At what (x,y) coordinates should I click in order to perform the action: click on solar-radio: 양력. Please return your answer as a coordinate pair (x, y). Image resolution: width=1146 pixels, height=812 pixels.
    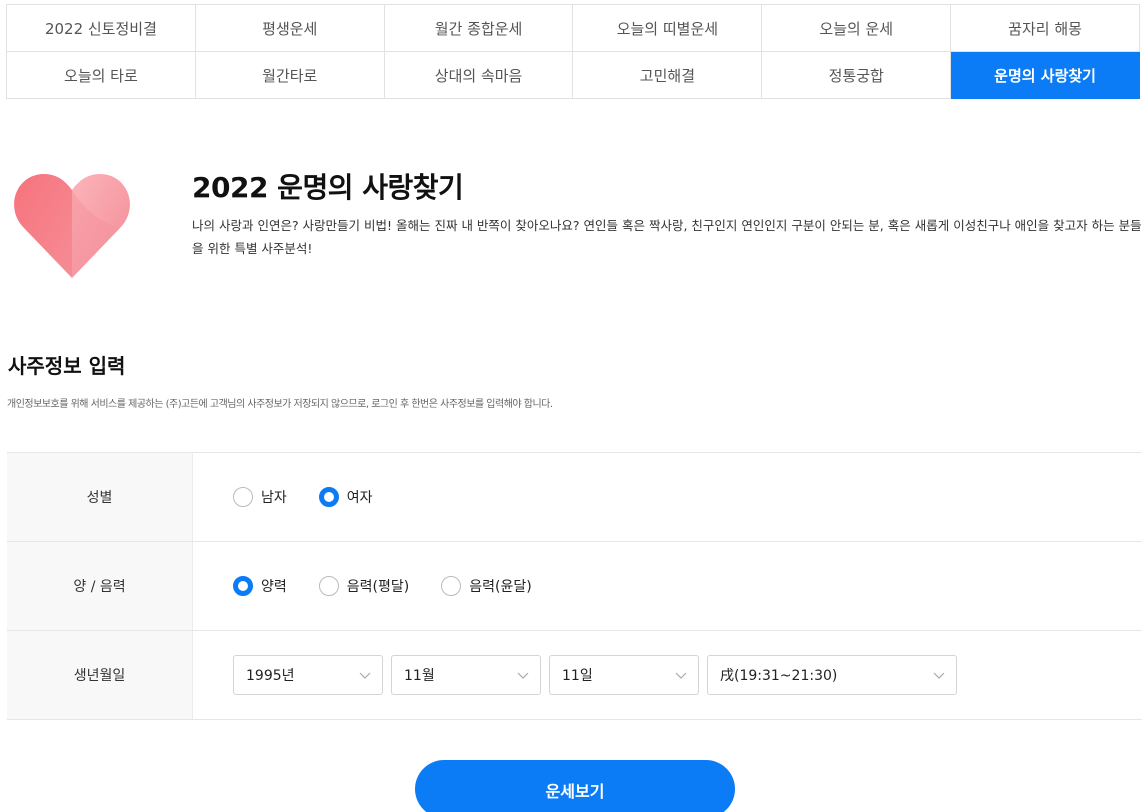
    Looking at the image, I should click on (260, 586).